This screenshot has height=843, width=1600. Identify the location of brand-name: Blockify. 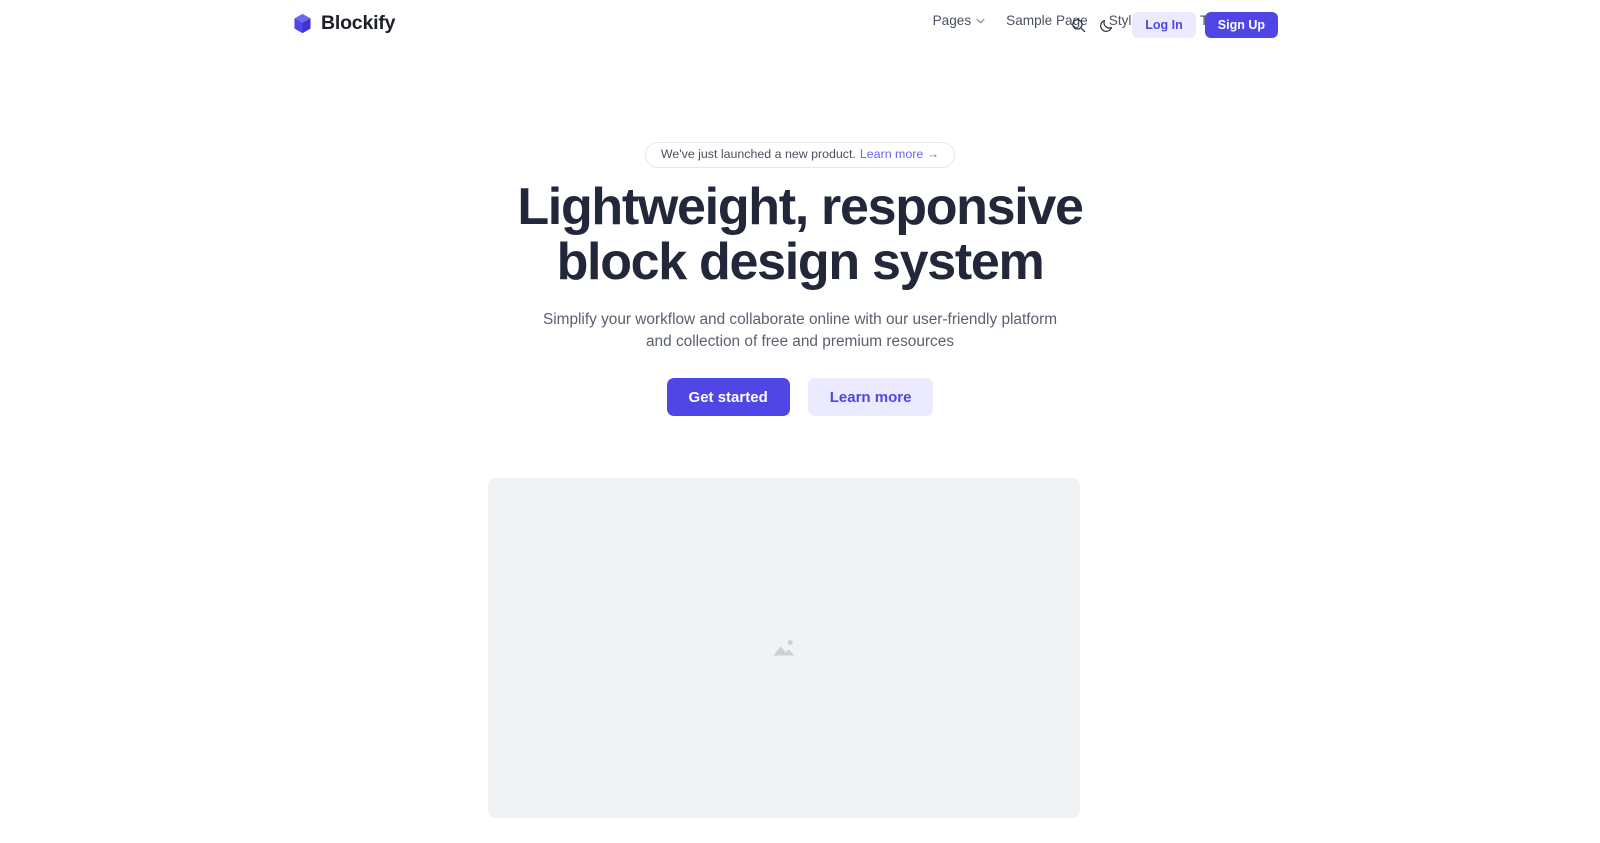
(358, 22).